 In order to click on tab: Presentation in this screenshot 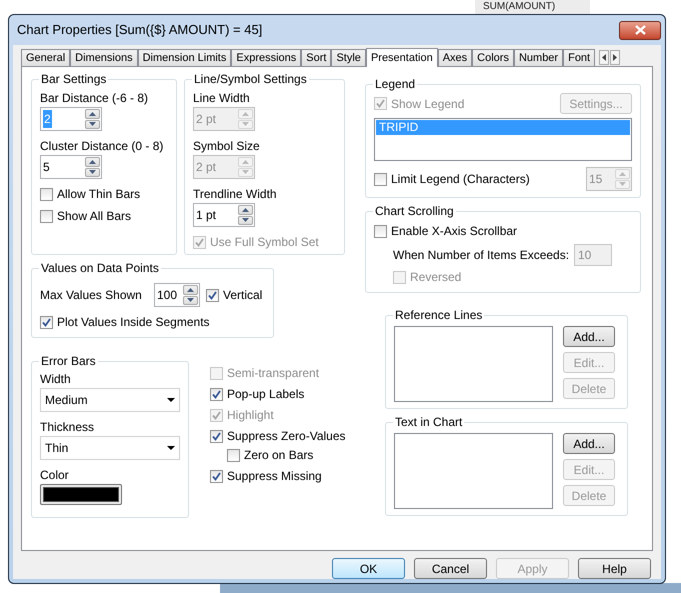, I will do `click(402, 57)`.